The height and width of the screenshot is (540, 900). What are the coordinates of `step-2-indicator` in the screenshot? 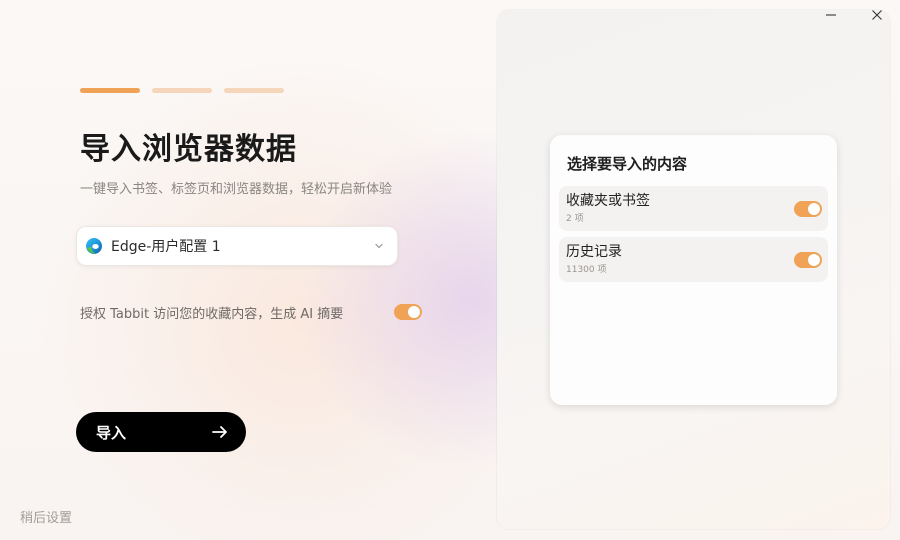 It's located at (182, 90).